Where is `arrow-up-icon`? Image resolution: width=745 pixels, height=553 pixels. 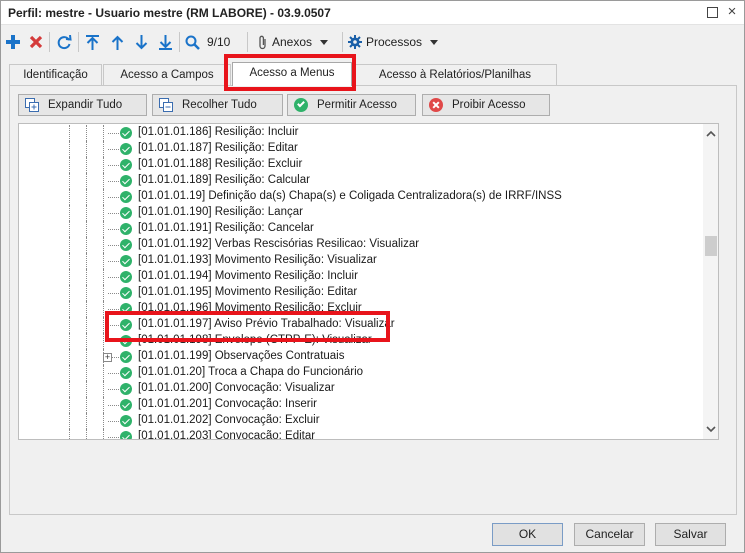
arrow-up-icon is located at coordinates (117, 42).